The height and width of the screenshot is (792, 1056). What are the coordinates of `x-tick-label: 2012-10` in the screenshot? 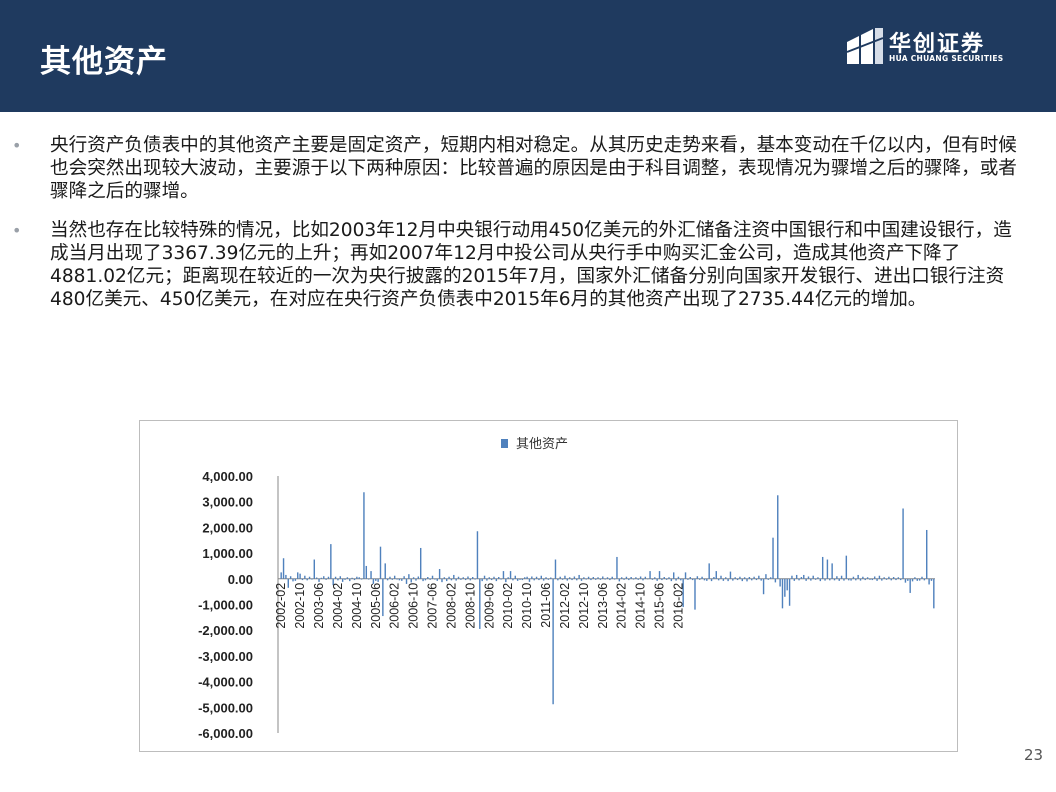 It's located at (584, 606).